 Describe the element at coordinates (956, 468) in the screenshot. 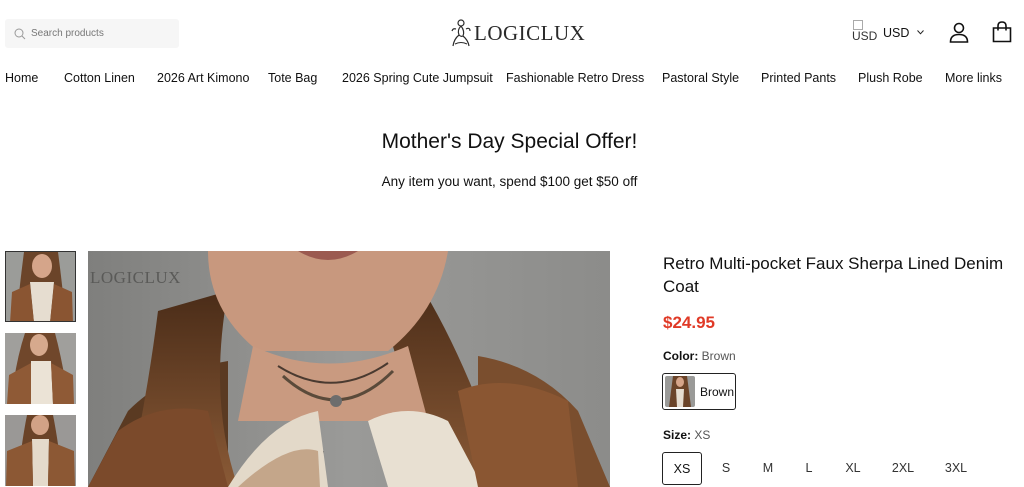

I see `size-option-3xl: 3XL` at that location.